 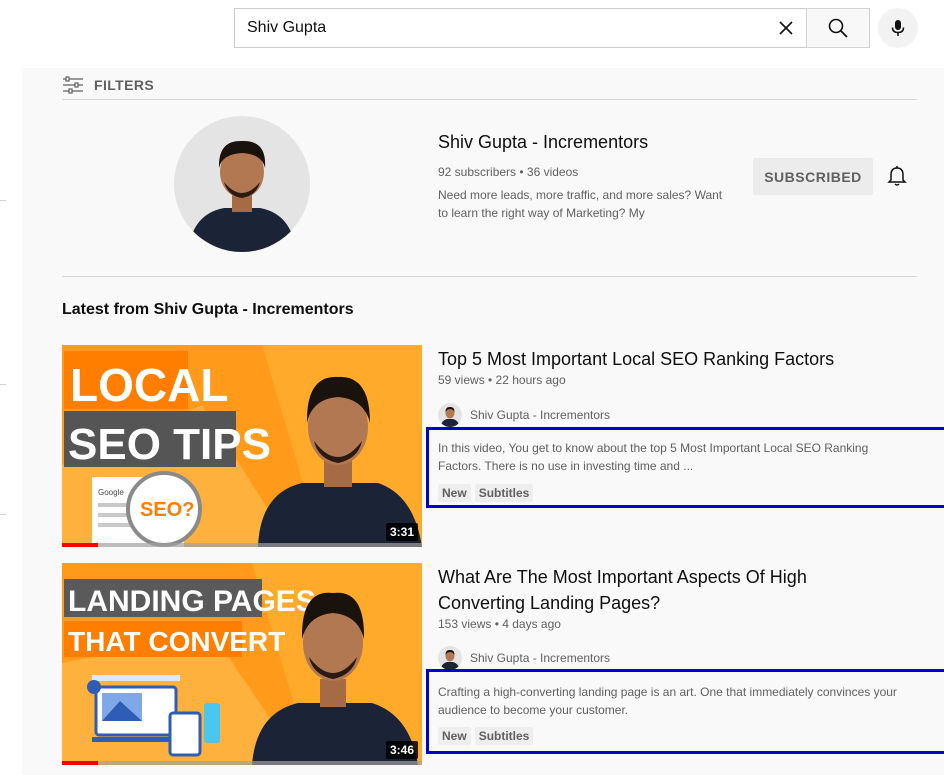 I want to click on thumb-badge-text: SEO?, so click(x=167, y=510).